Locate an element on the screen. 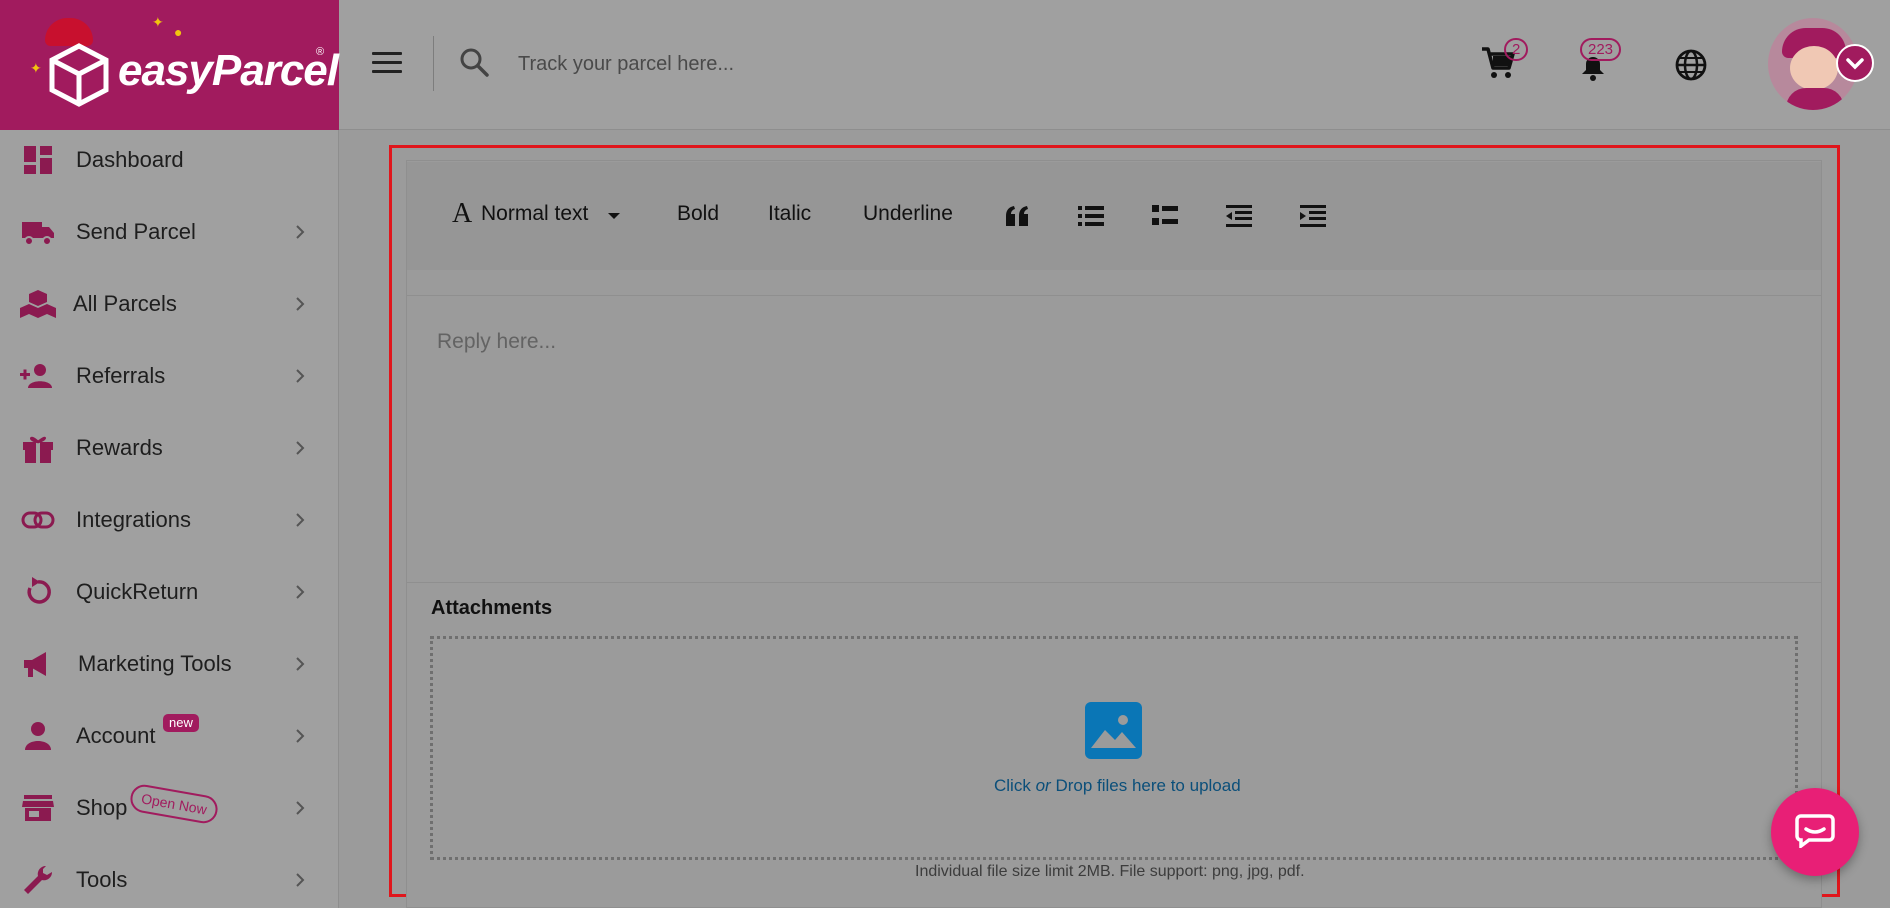 This screenshot has width=1890, height=908. sidebar-item-label: Rewards is located at coordinates (119, 447).